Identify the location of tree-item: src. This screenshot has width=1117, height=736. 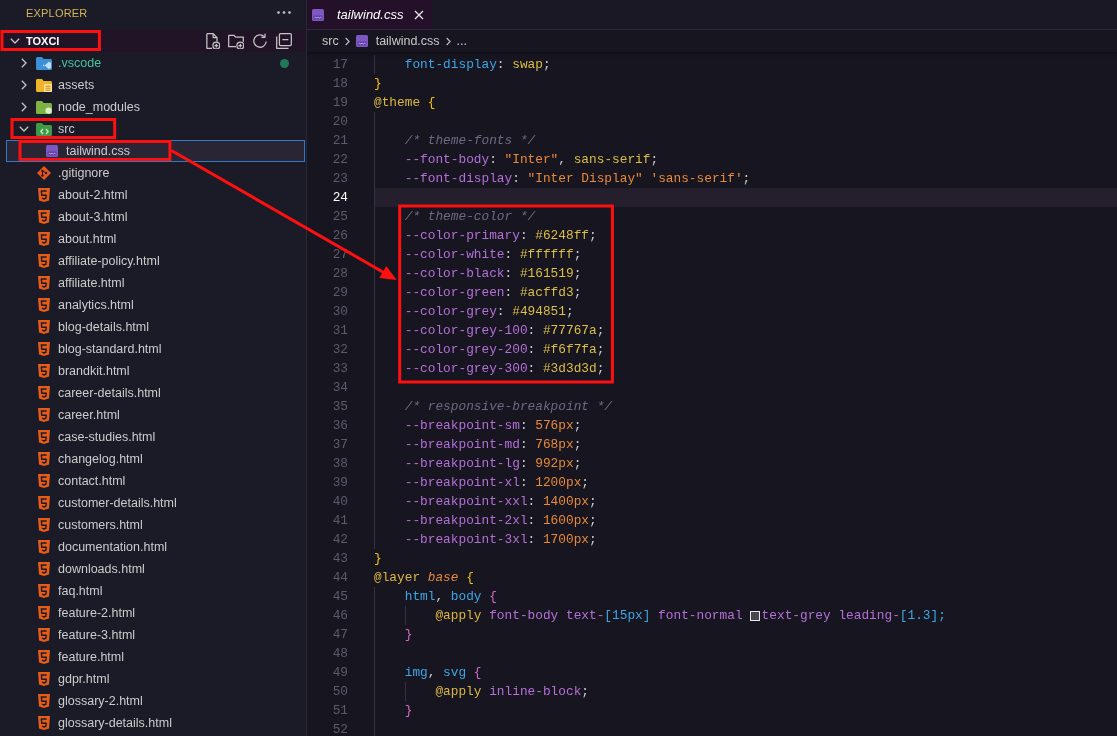
(155, 129).